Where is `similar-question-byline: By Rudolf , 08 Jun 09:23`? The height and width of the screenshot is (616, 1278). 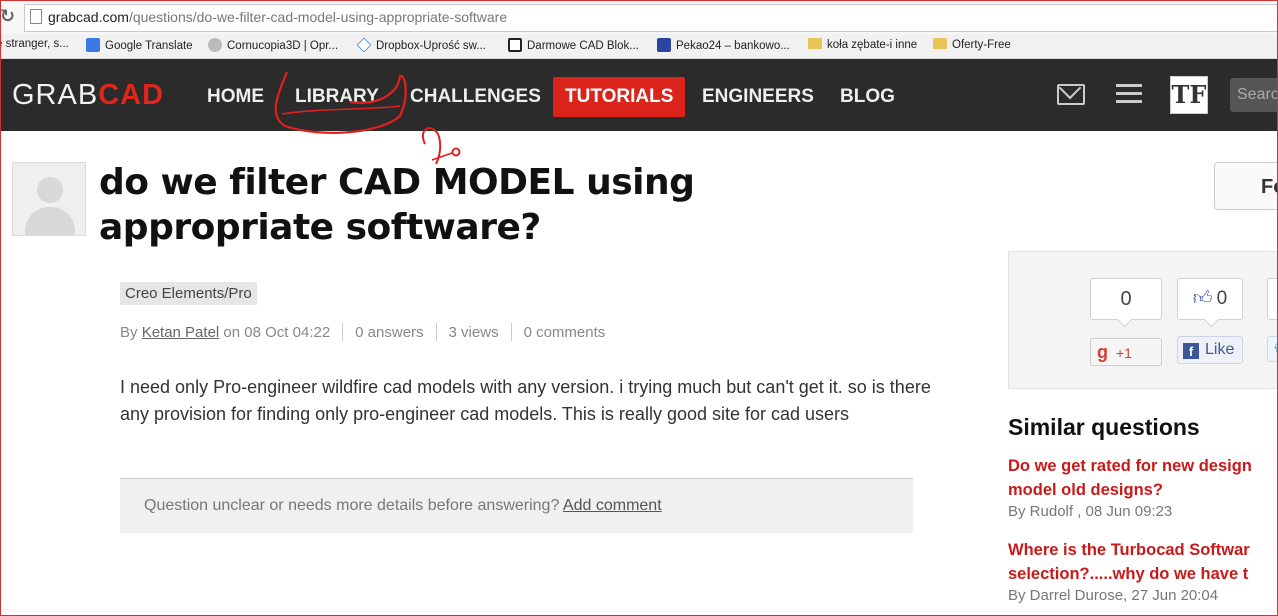
similar-question-byline: By Rudolf , 08 Jun 09:23 is located at coordinates (1090, 511).